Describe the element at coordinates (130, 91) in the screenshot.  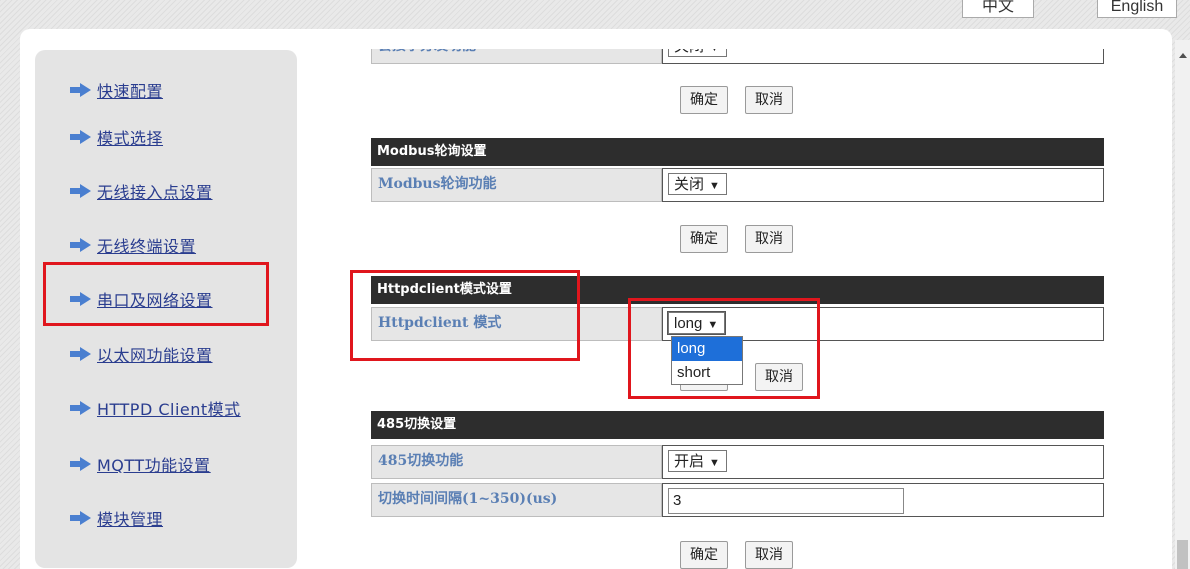
I see `sidebar-item-label: 快速配置` at that location.